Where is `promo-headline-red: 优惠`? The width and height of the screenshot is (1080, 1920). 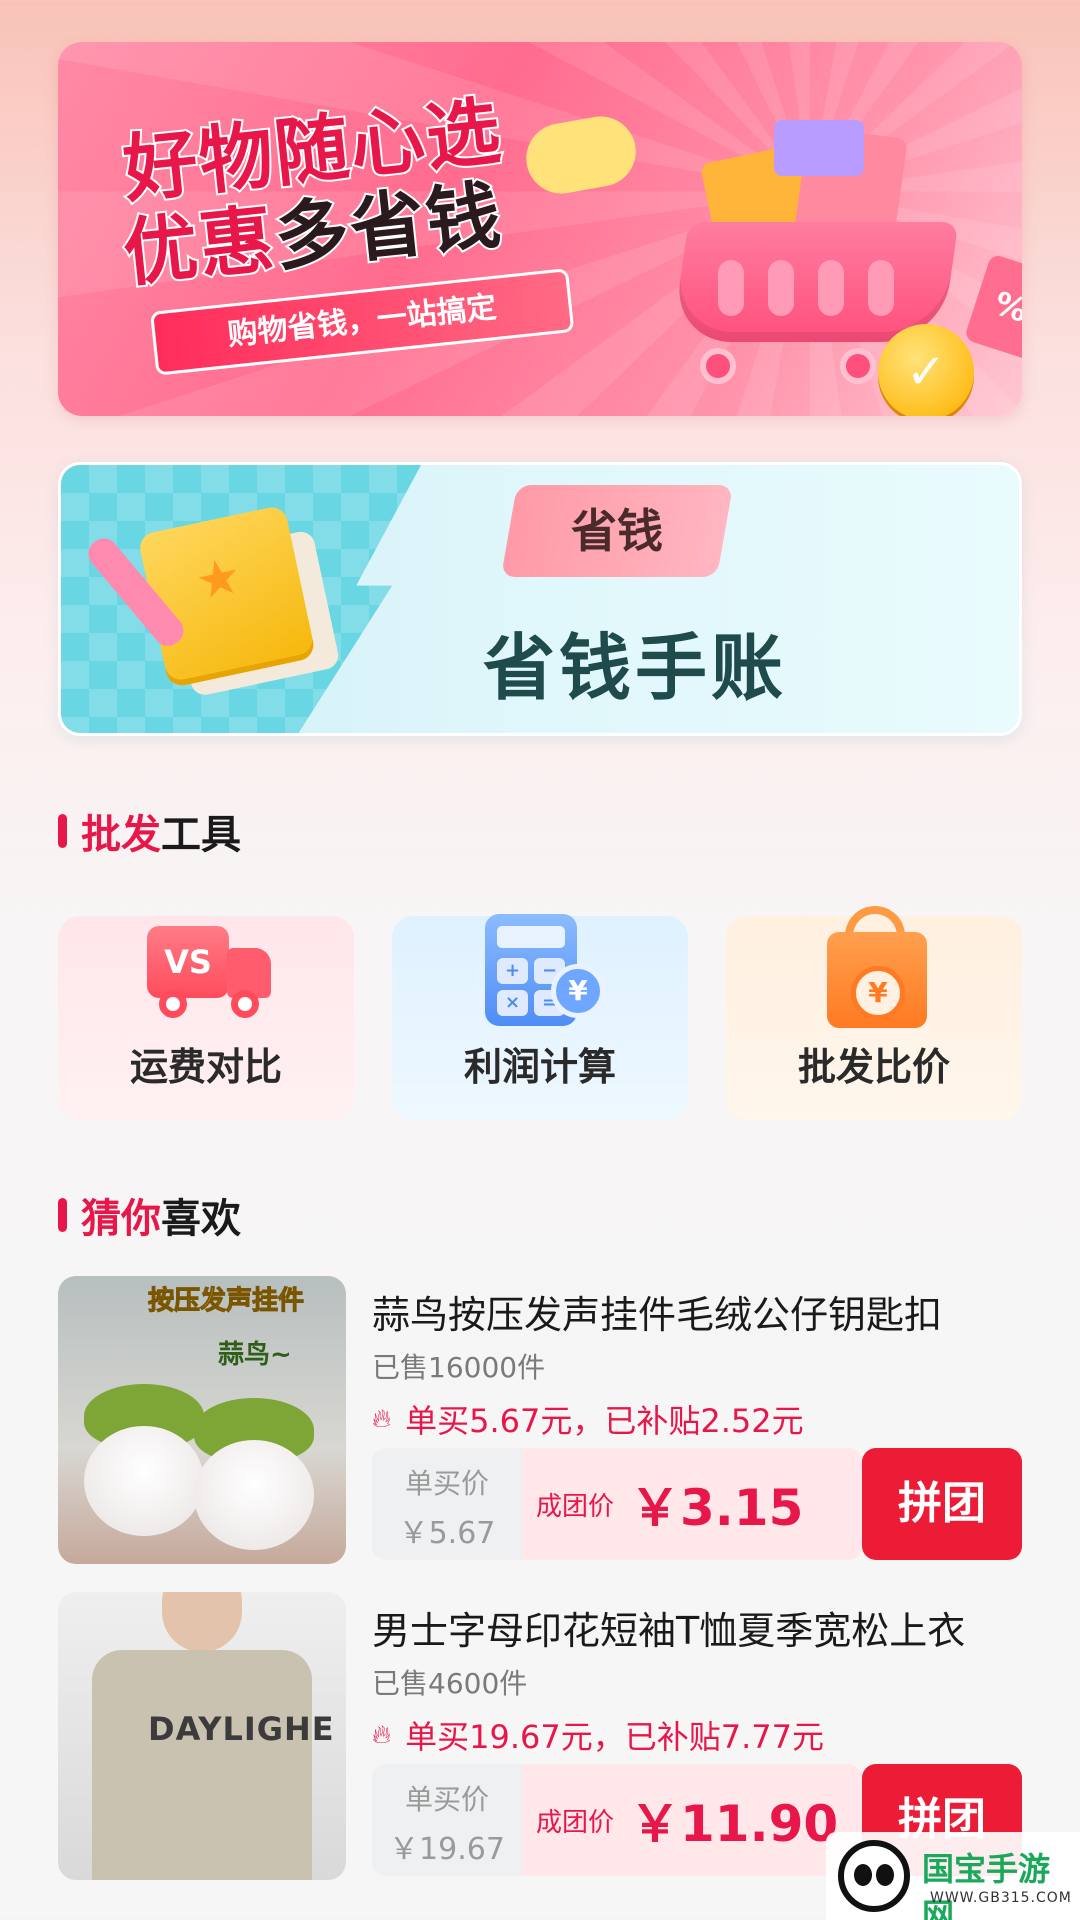 promo-headline-red: 优惠 is located at coordinates (199, 246).